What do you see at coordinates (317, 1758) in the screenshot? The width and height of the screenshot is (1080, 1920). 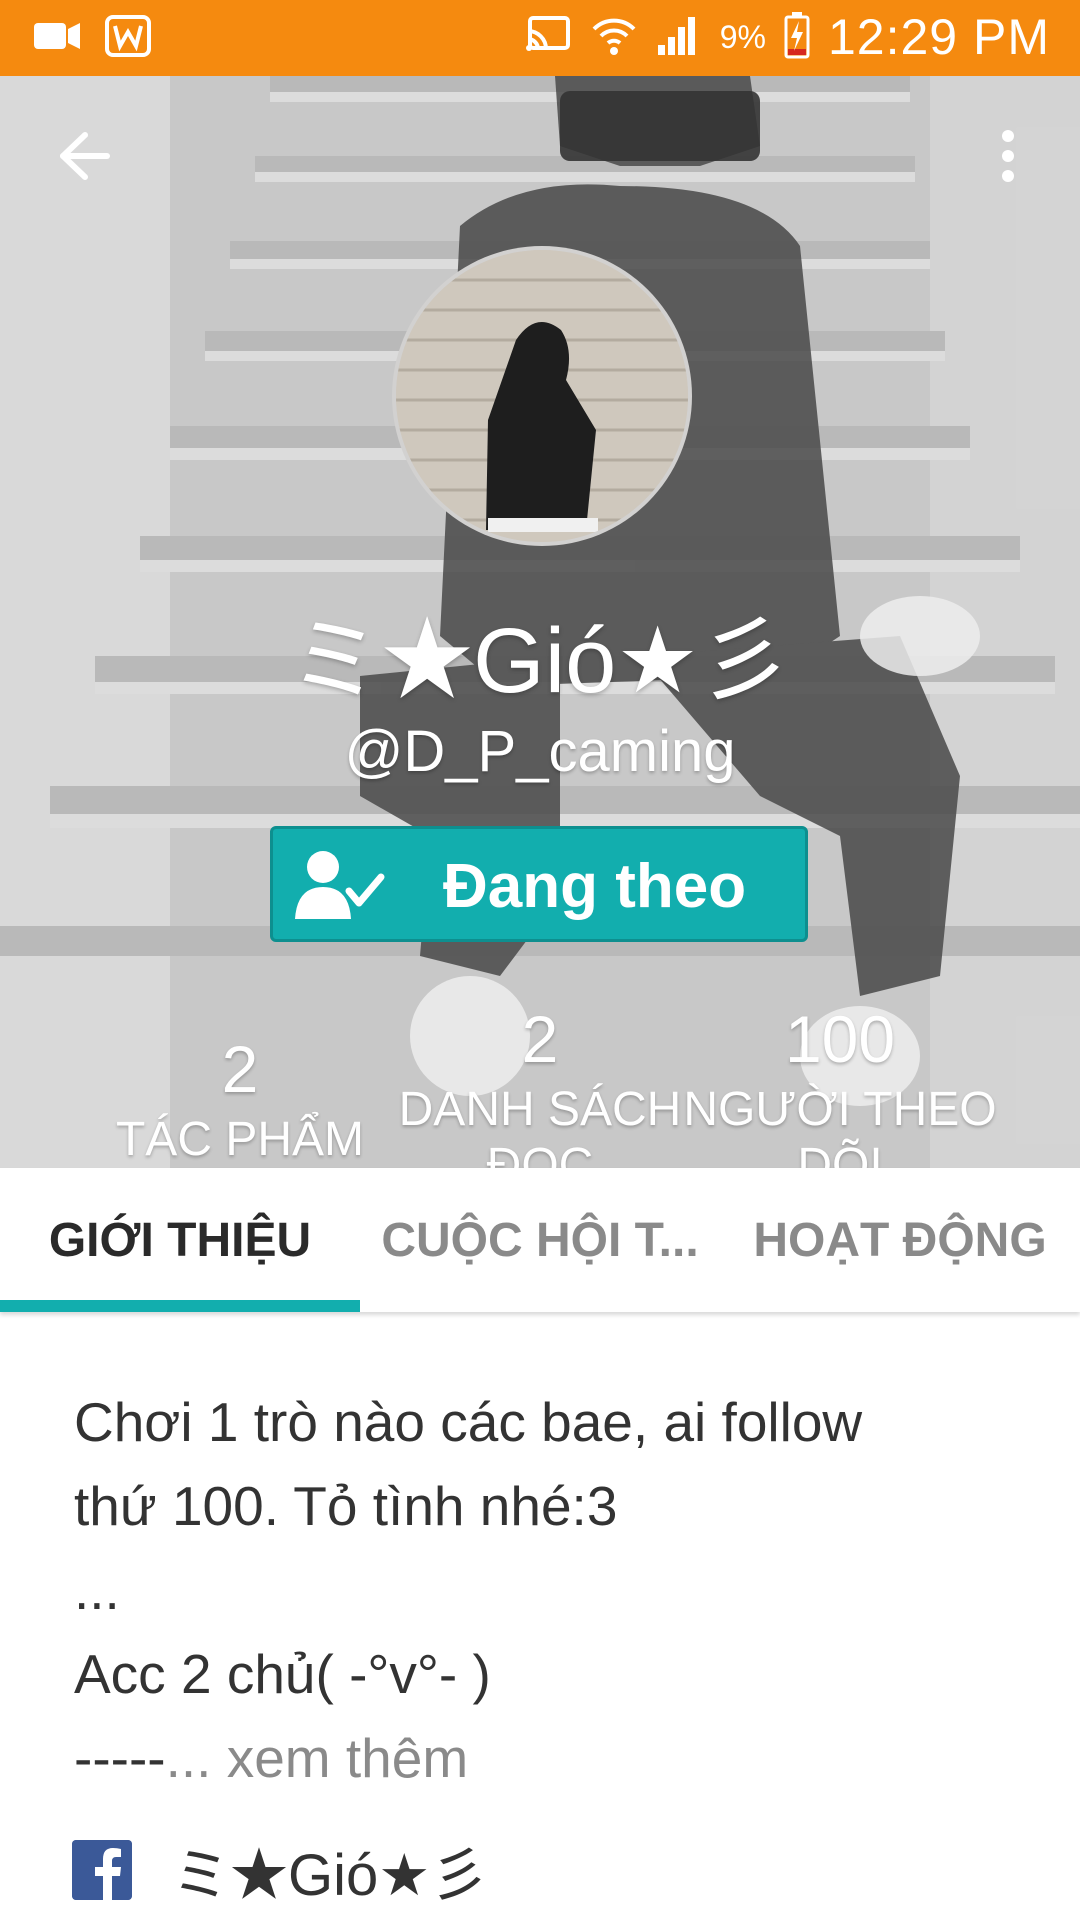 I see `see-more-link: ... xem thêm` at bounding box center [317, 1758].